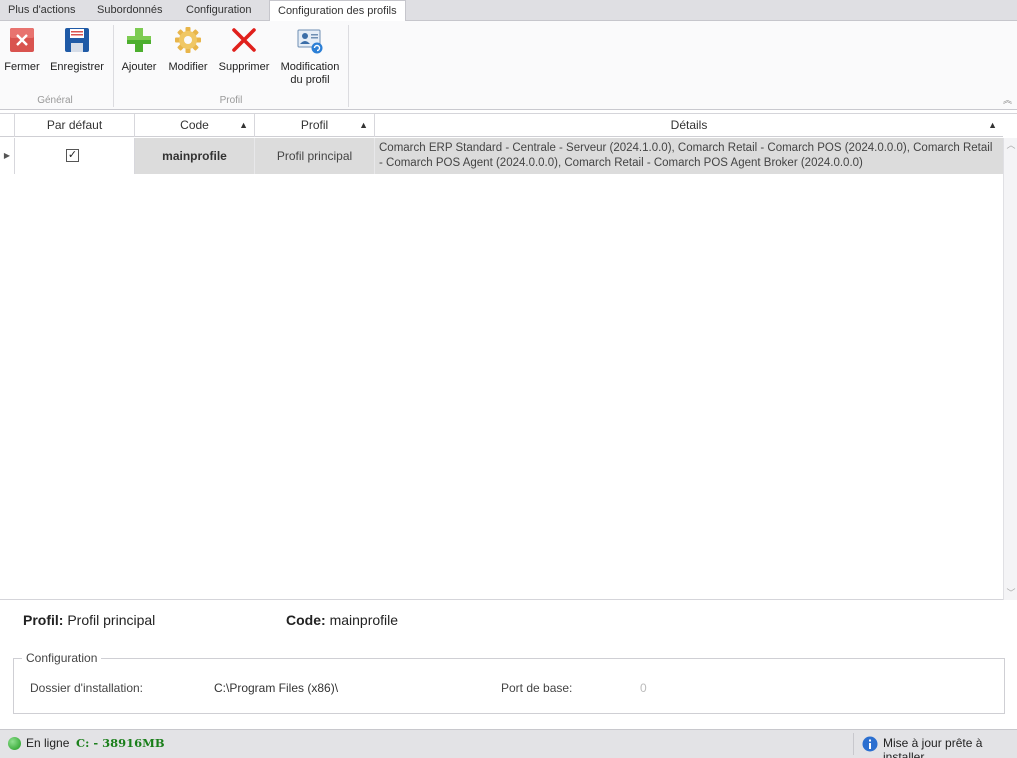 The height and width of the screenshot is (758, 1017). I want to click on profile-edit-label: Modification du profil, so click(310, 74).